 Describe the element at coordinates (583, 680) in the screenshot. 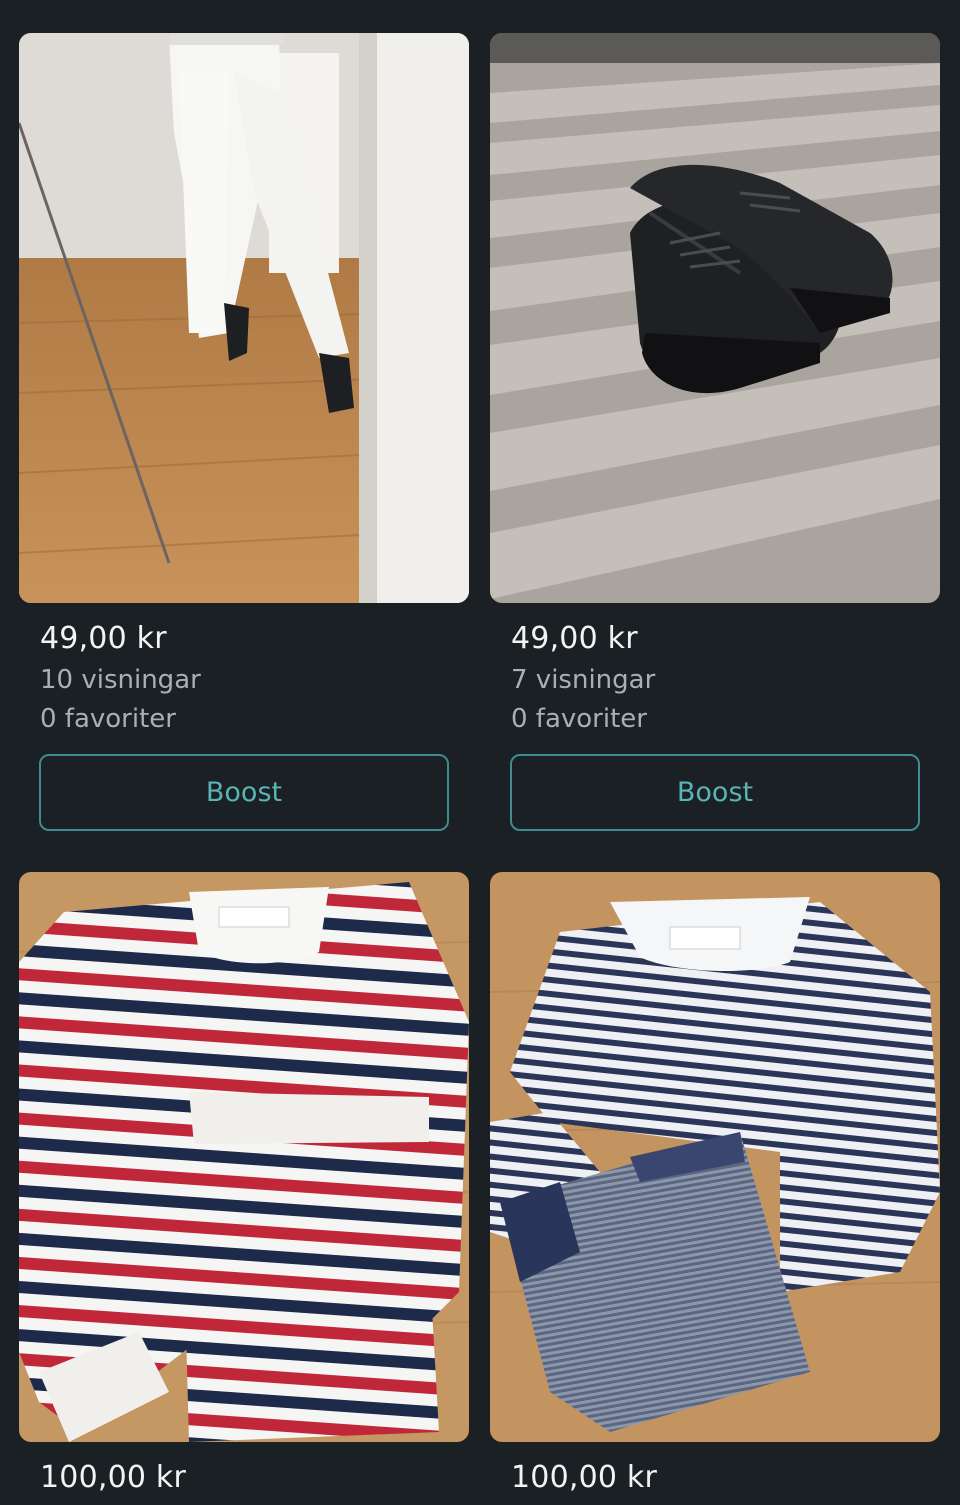

I see `listing-views: 7 visningar` at that location.